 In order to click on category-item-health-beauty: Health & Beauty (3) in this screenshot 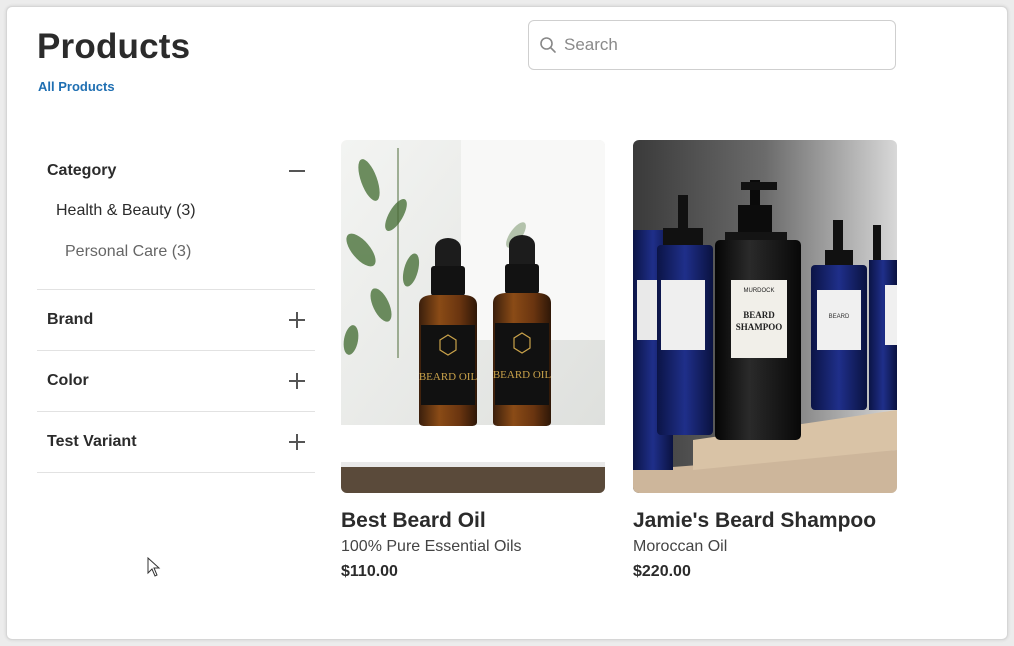, I will do `click(176, 220)`.